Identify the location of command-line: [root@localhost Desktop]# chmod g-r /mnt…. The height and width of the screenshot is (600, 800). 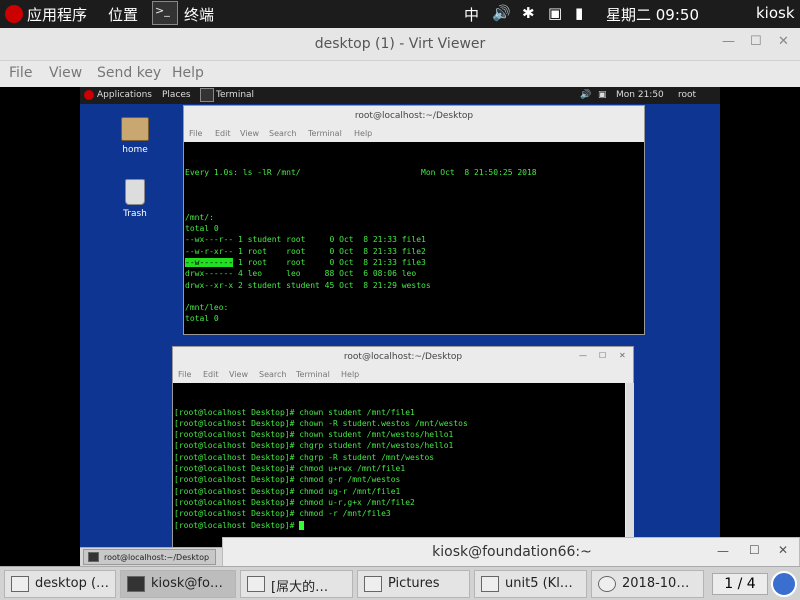
(287, 480).